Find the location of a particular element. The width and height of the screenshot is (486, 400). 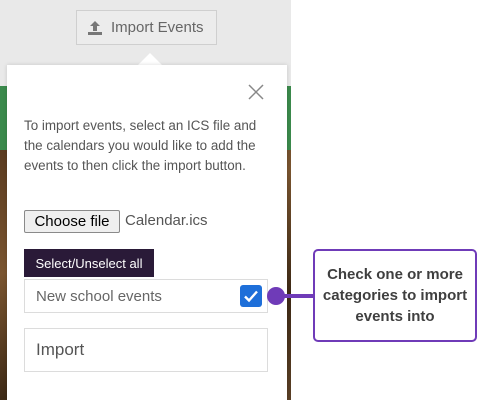

select-unselect-all-button: Select/Unselect all is located at coordinates (89, 263).